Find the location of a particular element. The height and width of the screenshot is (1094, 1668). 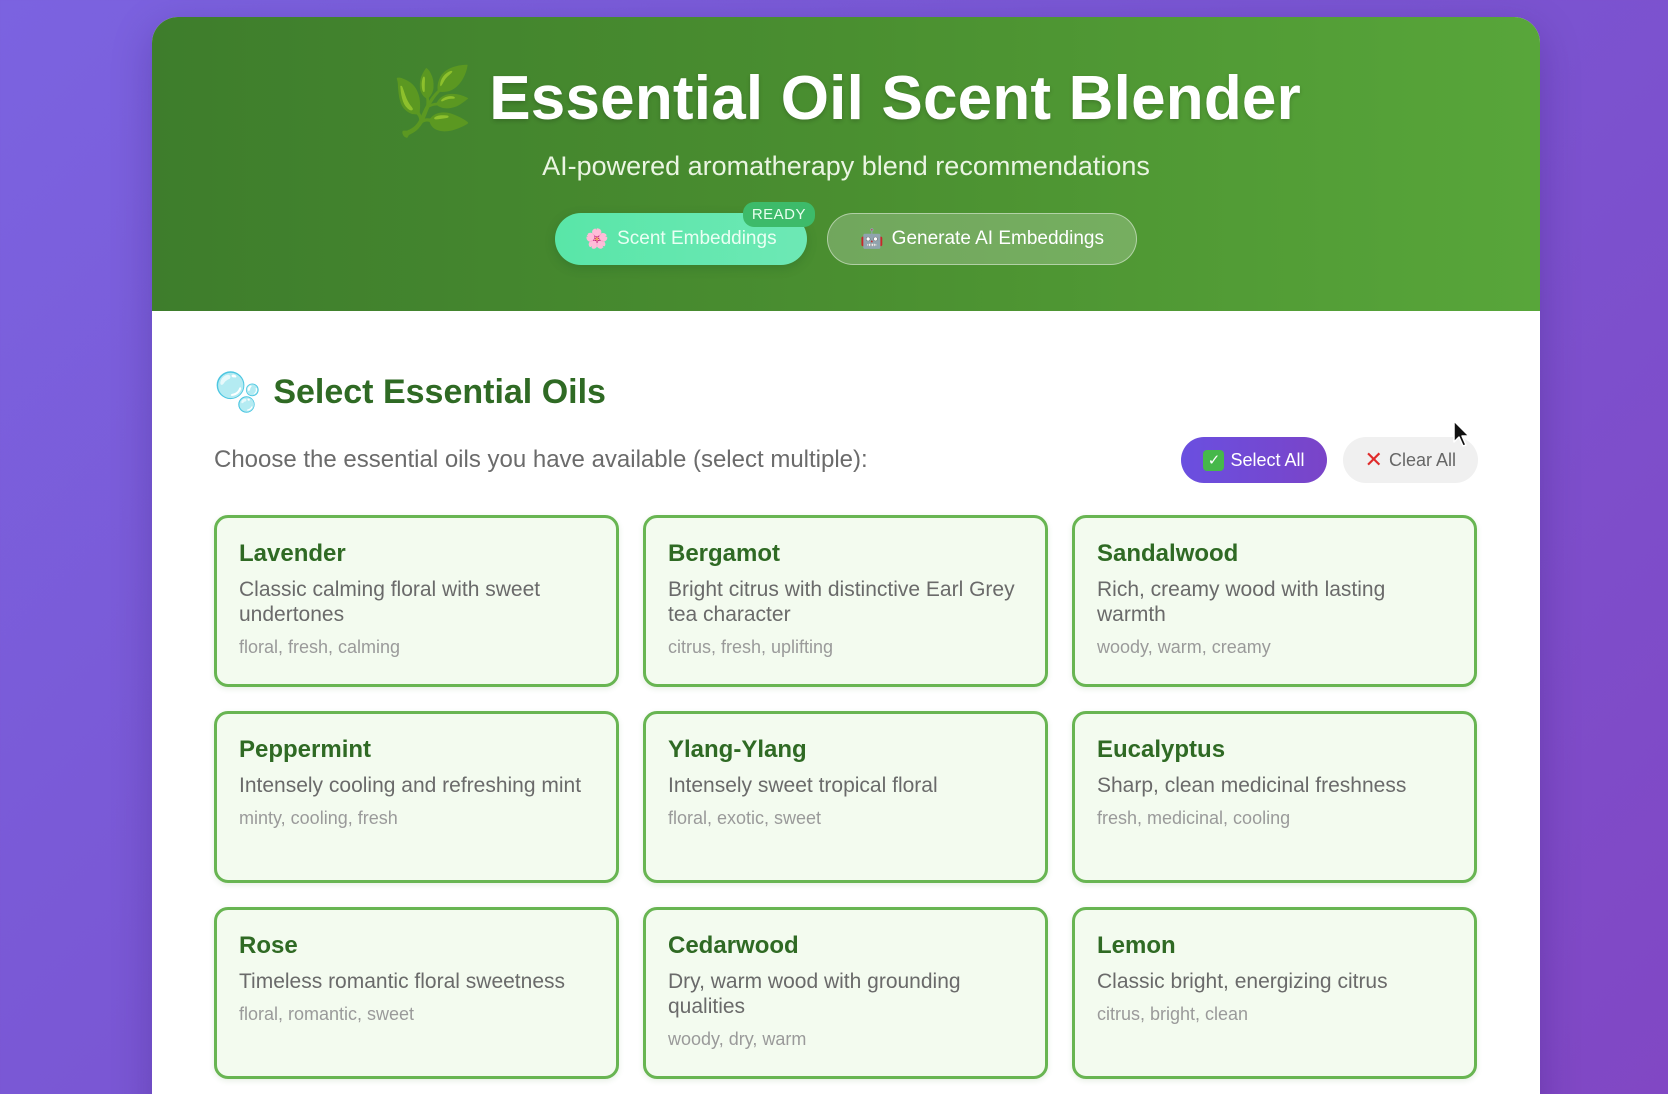

generate-ai-embeddings-button: 🤖 Generate AI Embeddings is located at coordinates (982, 239).